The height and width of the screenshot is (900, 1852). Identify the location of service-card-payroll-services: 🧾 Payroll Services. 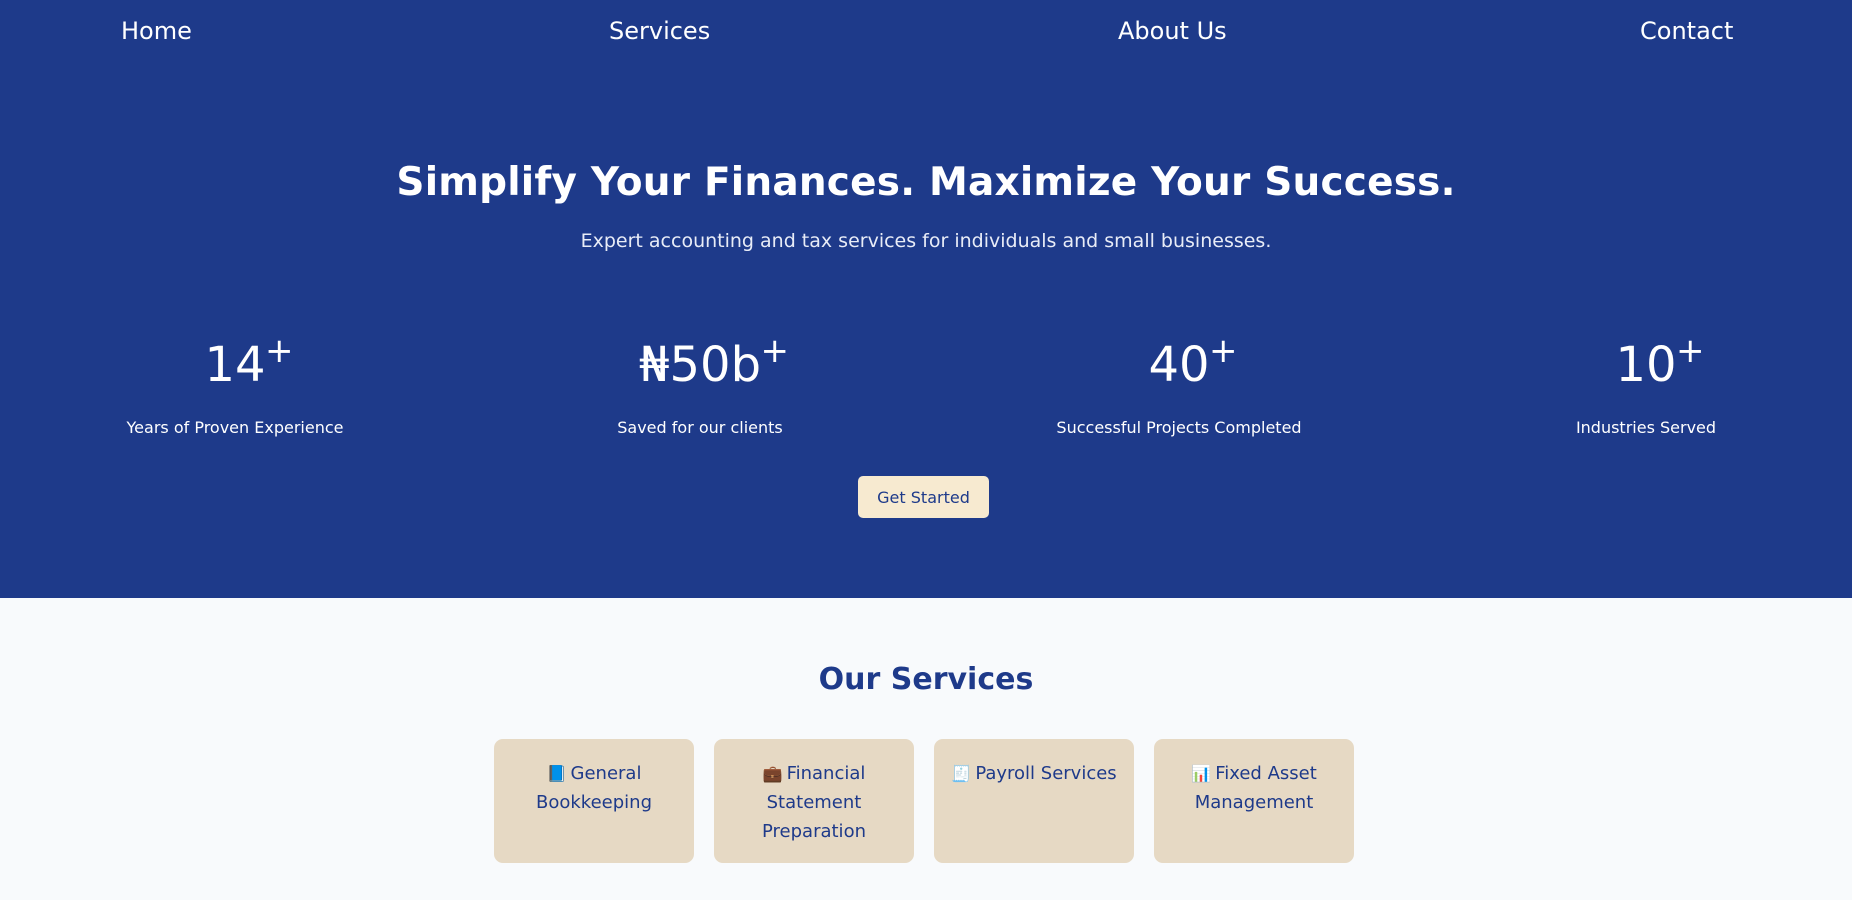
(1034, 801).